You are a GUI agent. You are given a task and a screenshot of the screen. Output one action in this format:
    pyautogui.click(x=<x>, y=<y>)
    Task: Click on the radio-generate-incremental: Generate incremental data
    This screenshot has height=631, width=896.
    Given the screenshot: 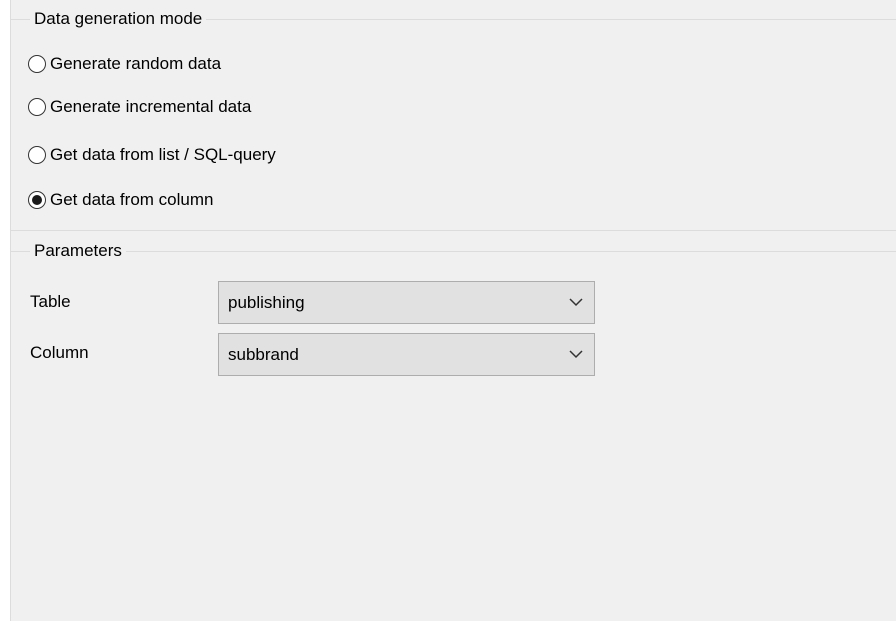 What is the action you would take?
    pyautogui.click(x=139, y=107)
    